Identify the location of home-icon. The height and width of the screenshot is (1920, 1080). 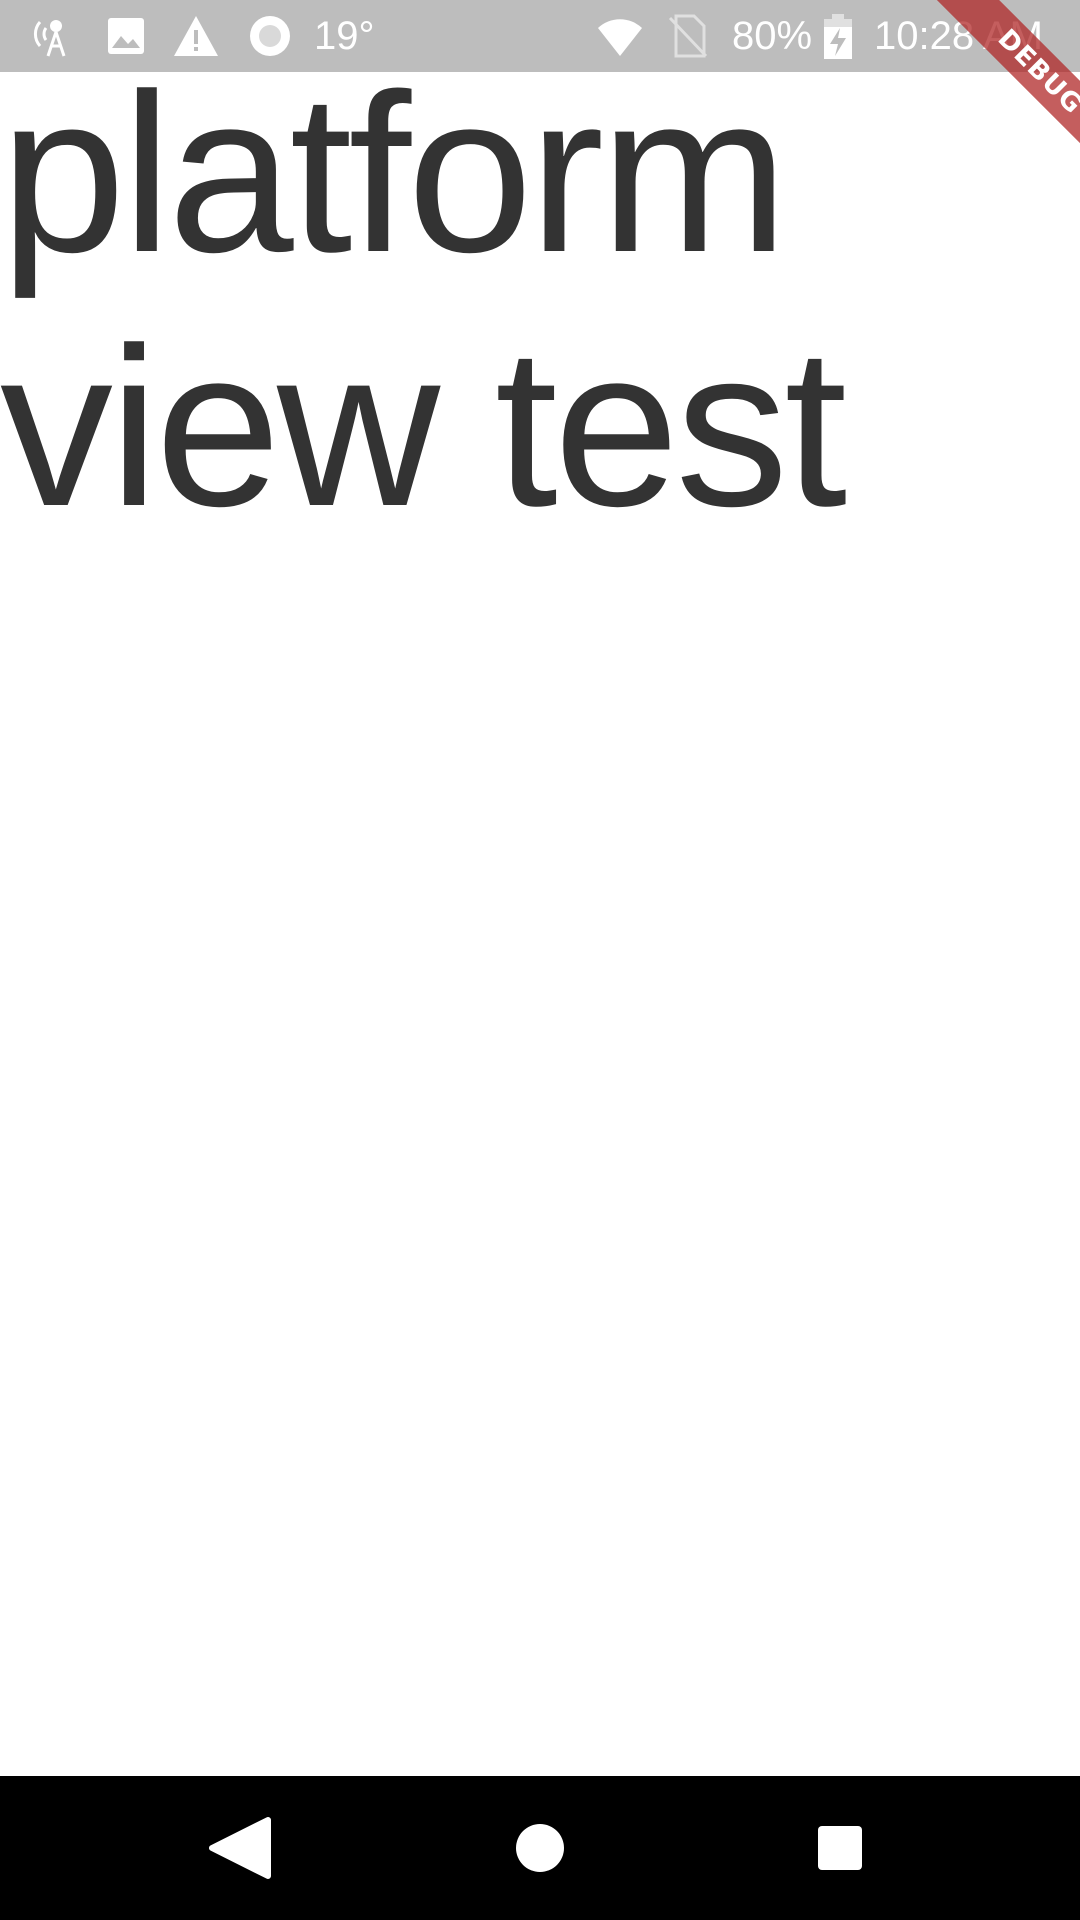
(540, 1848).